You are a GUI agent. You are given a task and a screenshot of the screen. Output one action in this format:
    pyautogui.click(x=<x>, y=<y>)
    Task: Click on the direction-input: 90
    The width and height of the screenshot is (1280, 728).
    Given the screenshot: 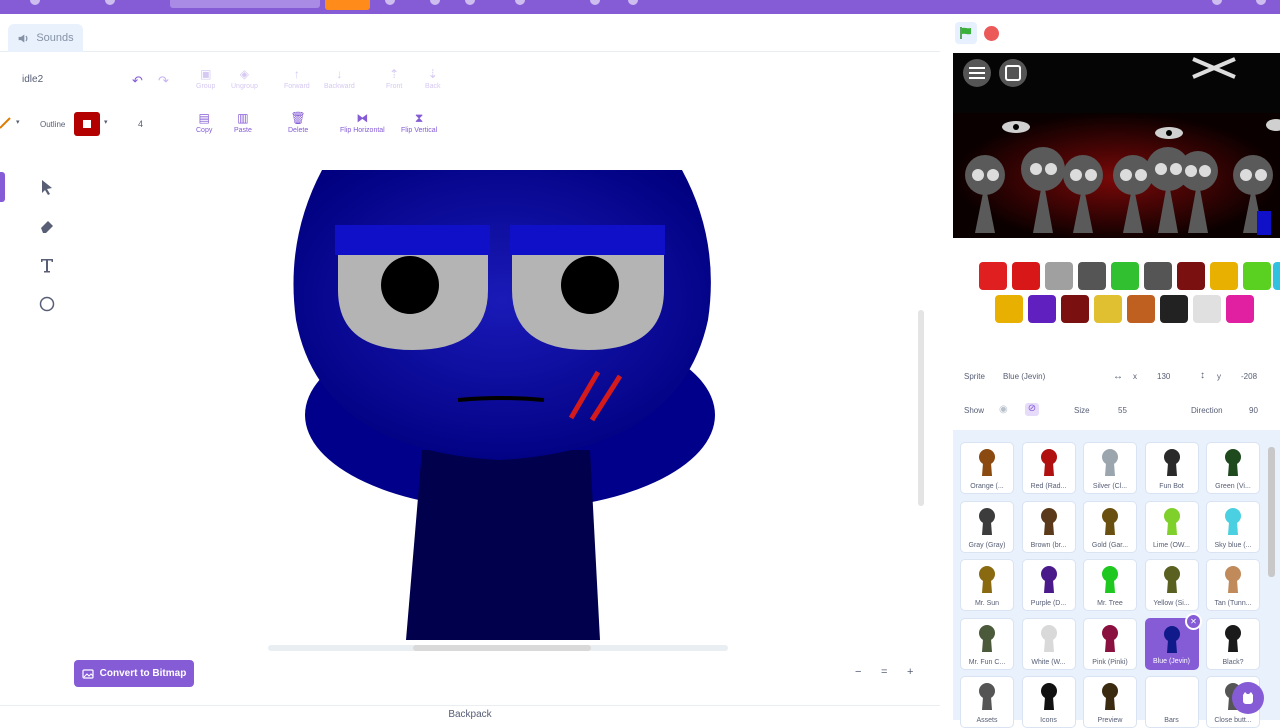 What is the action you would take?
    pyautogui.click(x=1253, y=410)
    